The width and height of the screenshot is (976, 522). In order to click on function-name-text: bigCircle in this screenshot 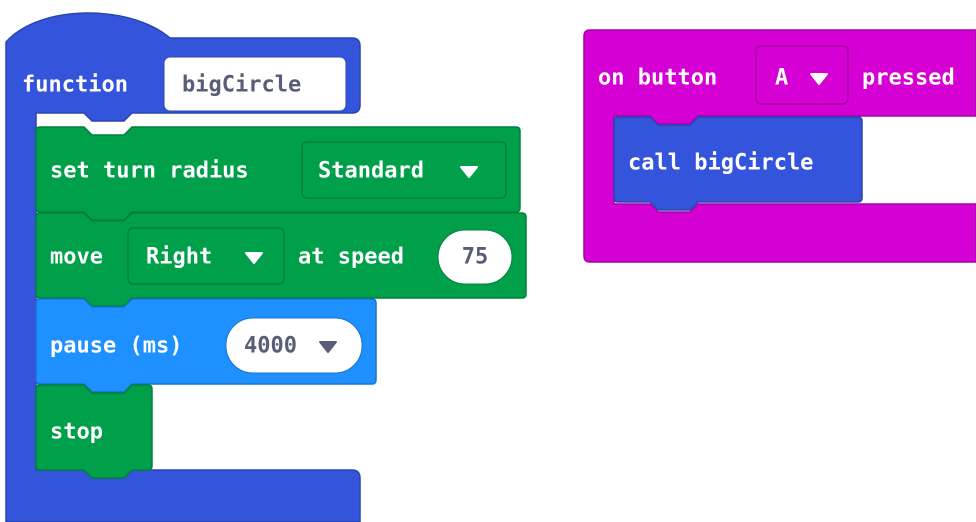, I will do `click(241, 85)`.